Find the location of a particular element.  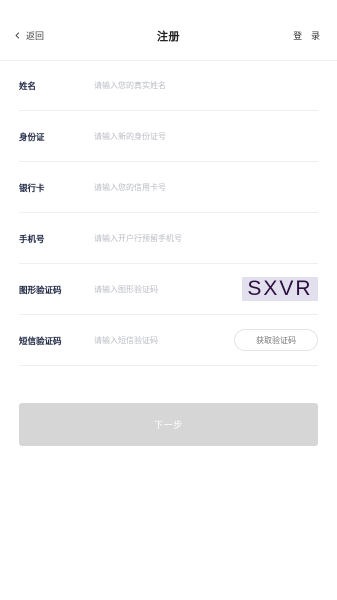

name-row: 姓名 is located at coordinates (168, 85).